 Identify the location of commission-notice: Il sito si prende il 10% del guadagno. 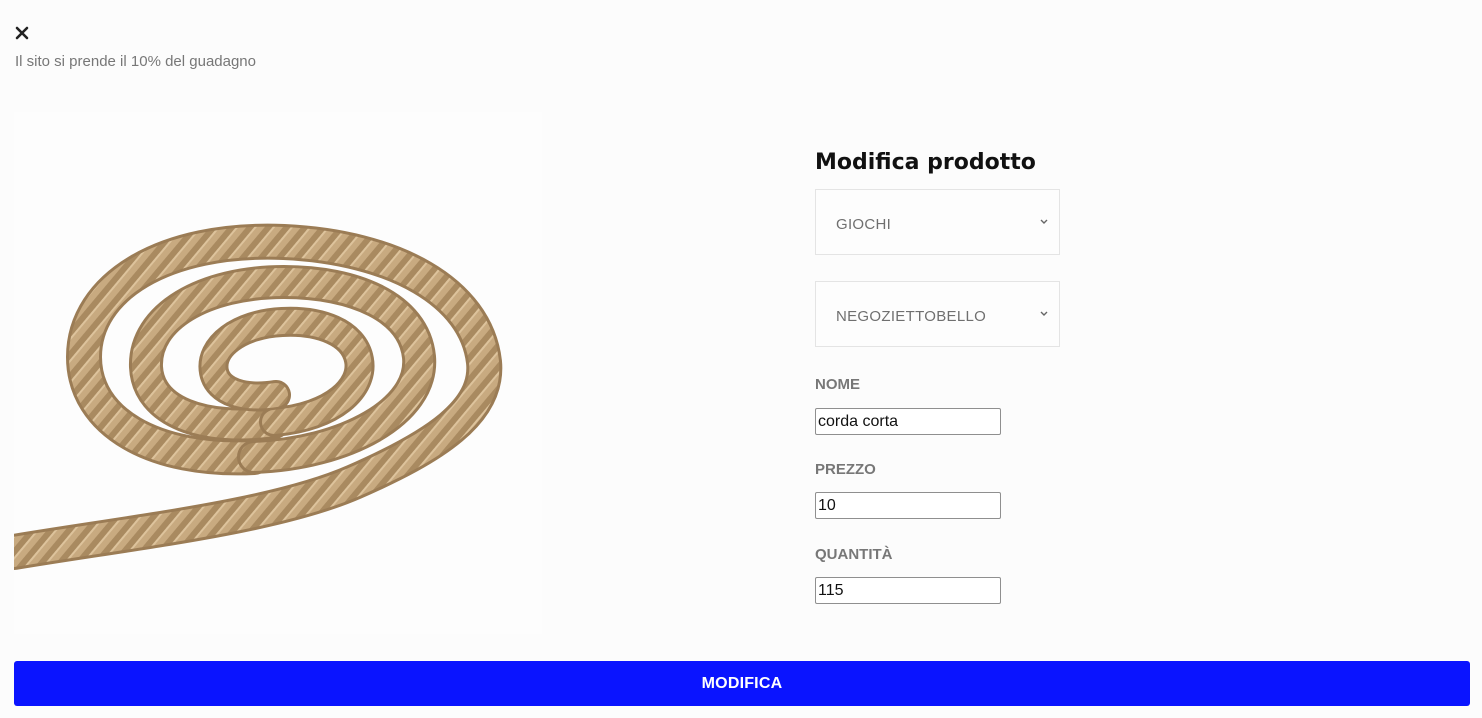
(135, 61).